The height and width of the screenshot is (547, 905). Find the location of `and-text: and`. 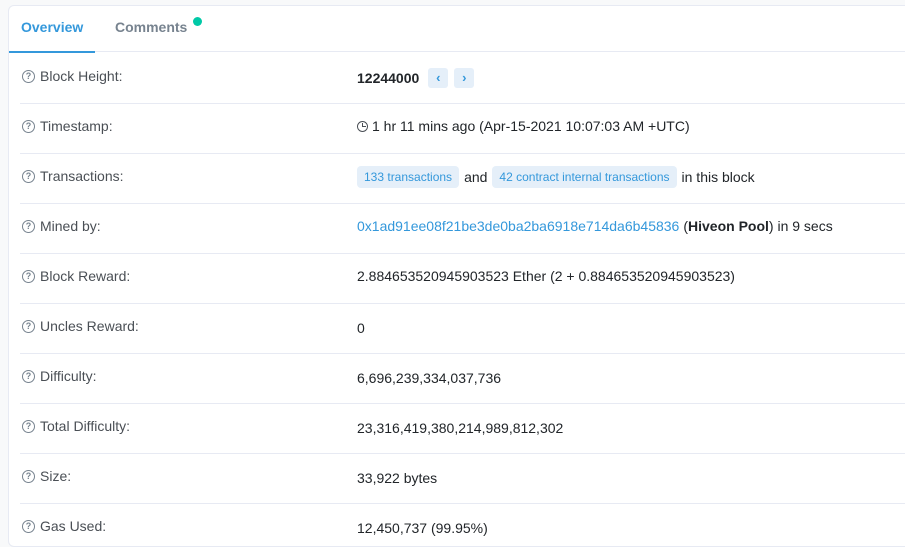

and-text: and is located at coordinates (476, 177).